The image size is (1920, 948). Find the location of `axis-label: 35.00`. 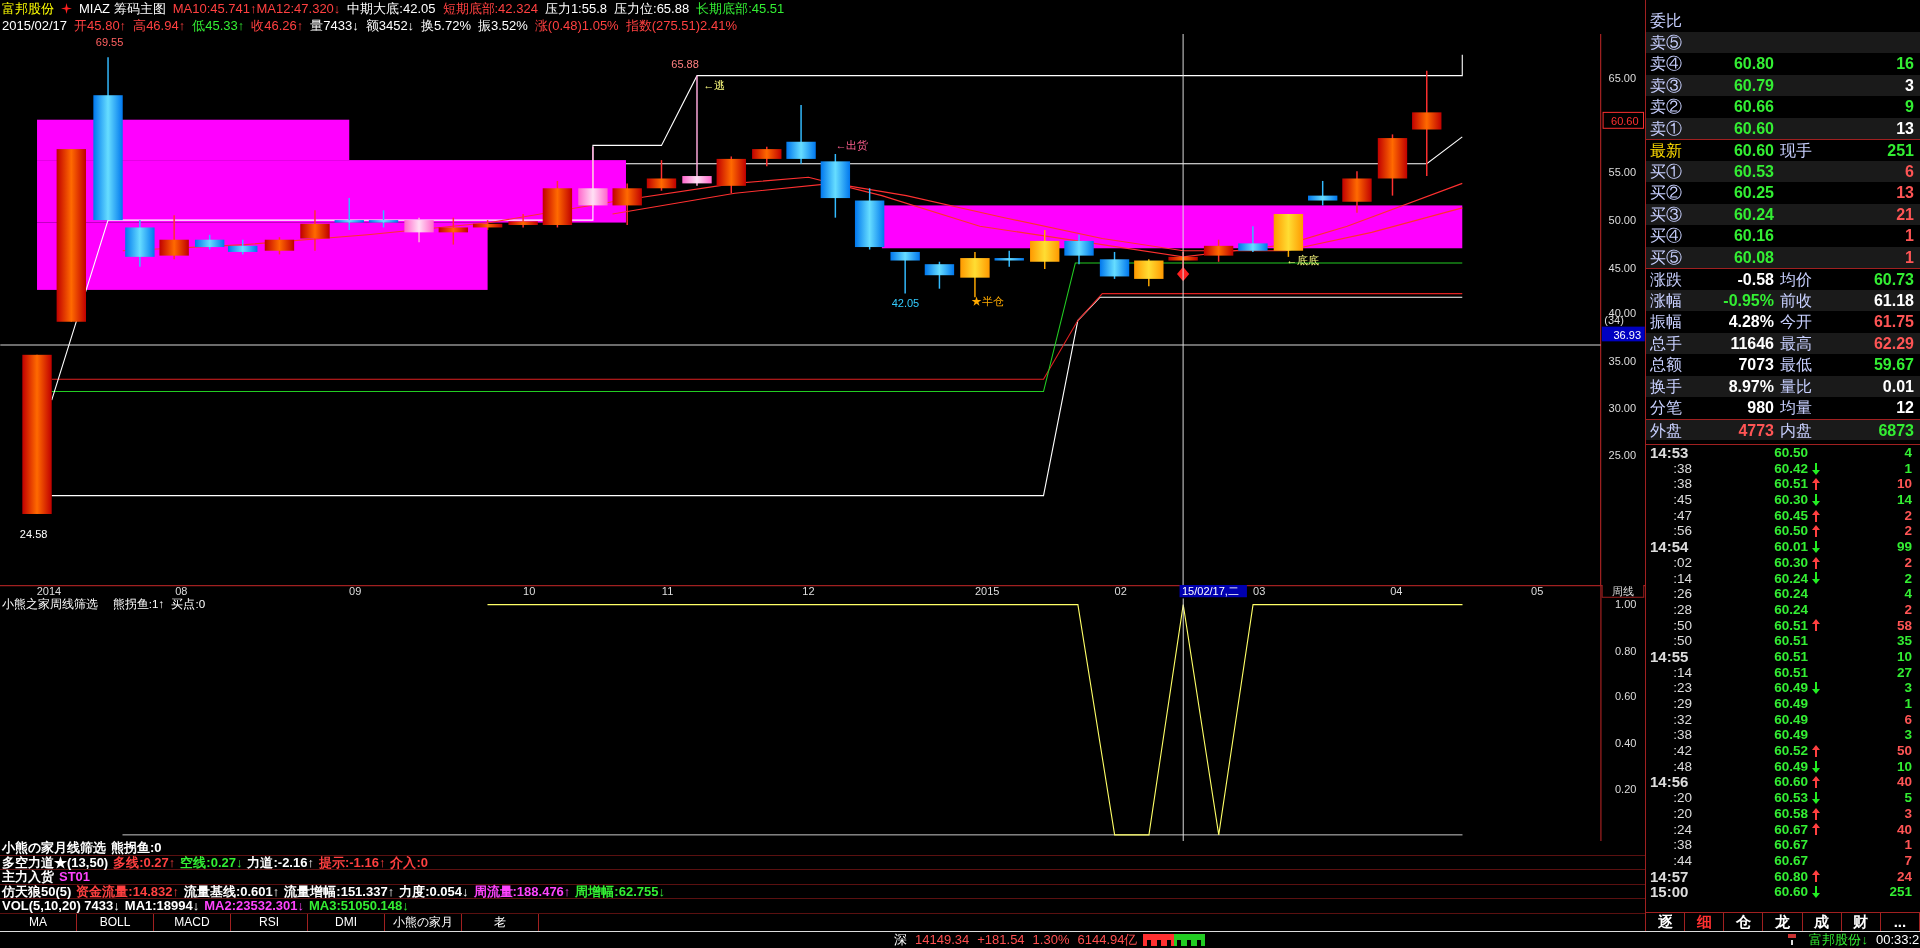

axis-label: 35.00 is located at coordinates (1622, 360).